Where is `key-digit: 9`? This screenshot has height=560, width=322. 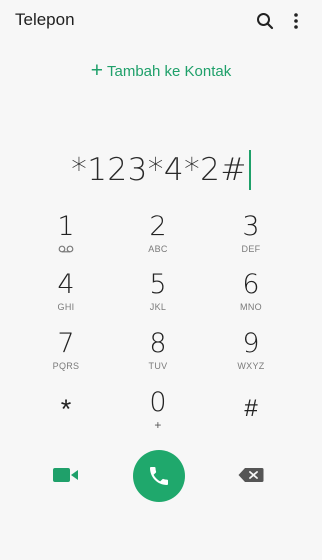 key-digit: 9 is located at coordinates (251, 343).